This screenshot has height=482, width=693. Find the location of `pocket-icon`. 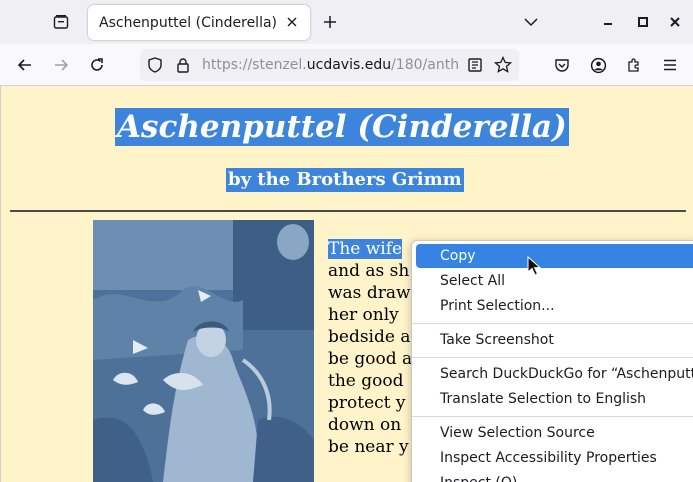

pocket-icon is located at coordinates (562, 65).